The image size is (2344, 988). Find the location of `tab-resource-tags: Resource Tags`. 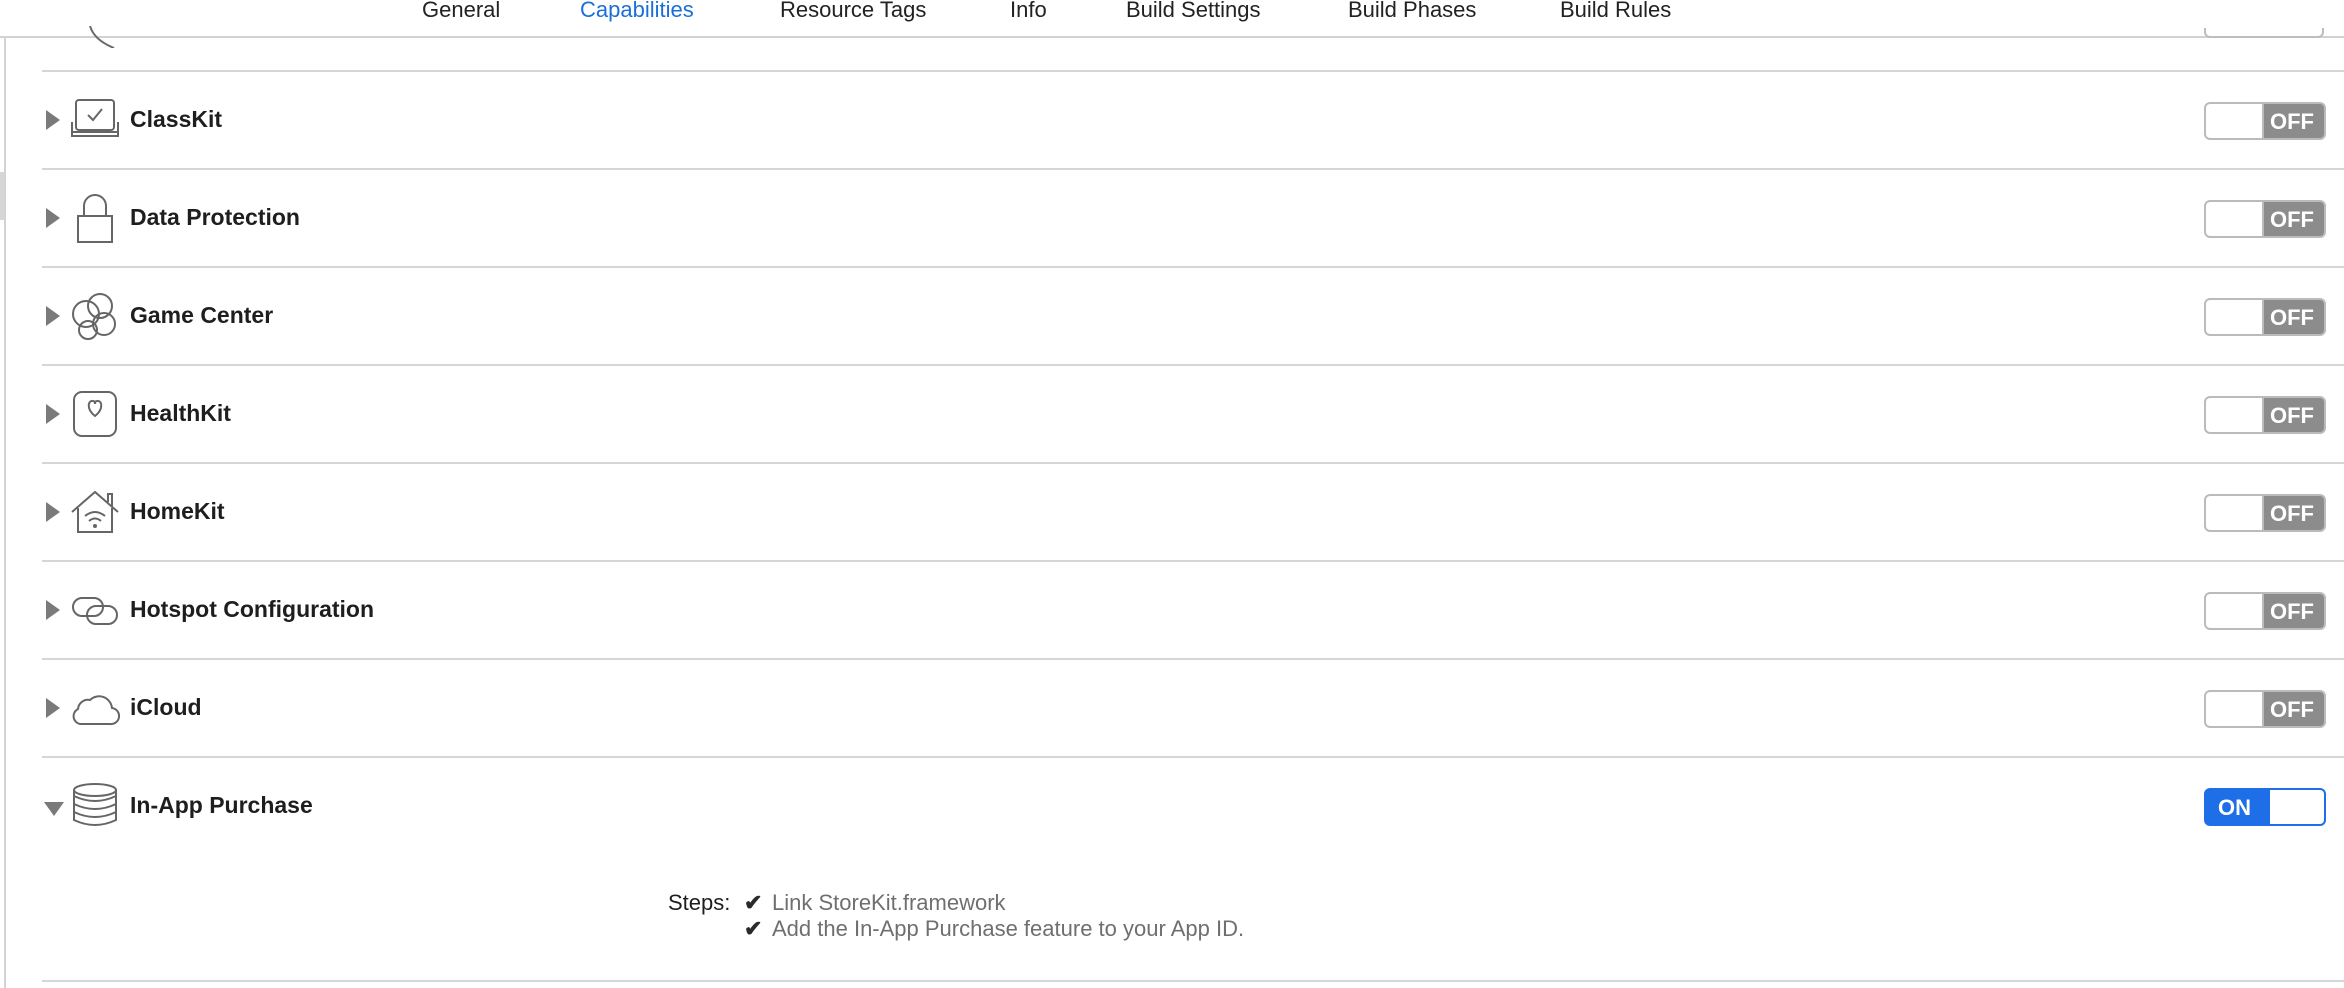

tab-resource-tags: Resource Tags is located at coordinates (853, 11).